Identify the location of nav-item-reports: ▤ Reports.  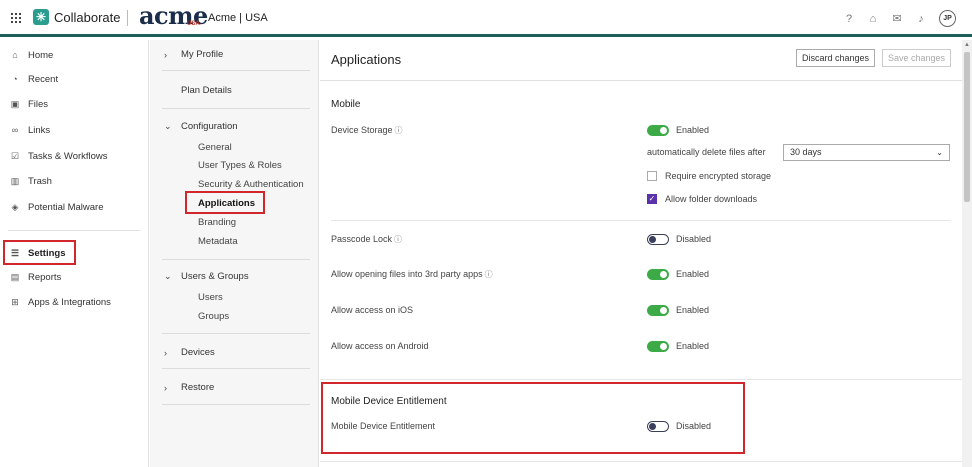
(35, 277).